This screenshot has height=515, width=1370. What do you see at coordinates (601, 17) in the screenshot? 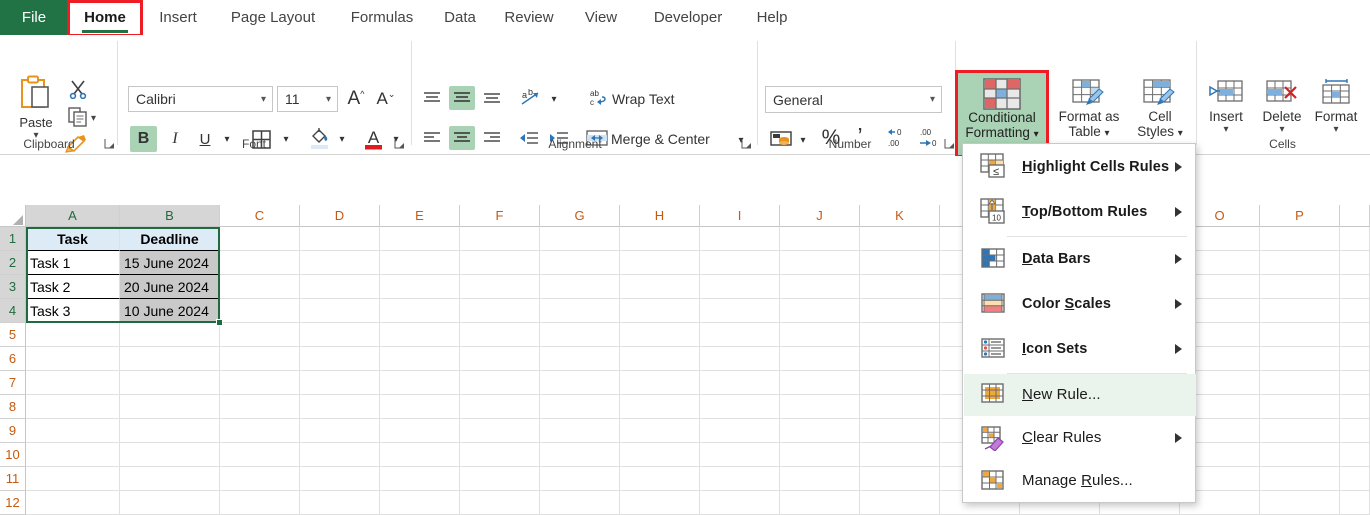
I see `tab-view: View` at bounding box center [601, 17].